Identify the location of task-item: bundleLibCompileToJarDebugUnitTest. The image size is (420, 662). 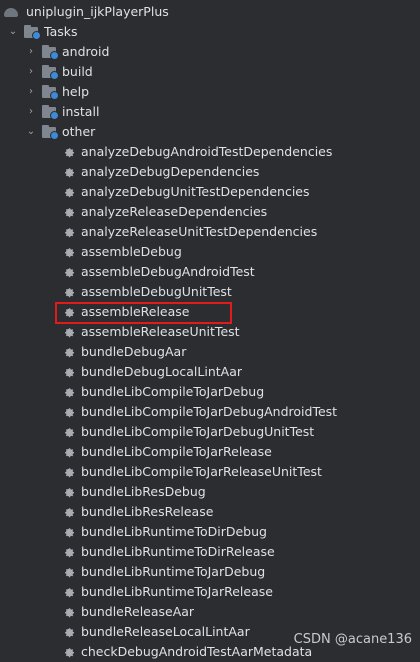
(188, 432).